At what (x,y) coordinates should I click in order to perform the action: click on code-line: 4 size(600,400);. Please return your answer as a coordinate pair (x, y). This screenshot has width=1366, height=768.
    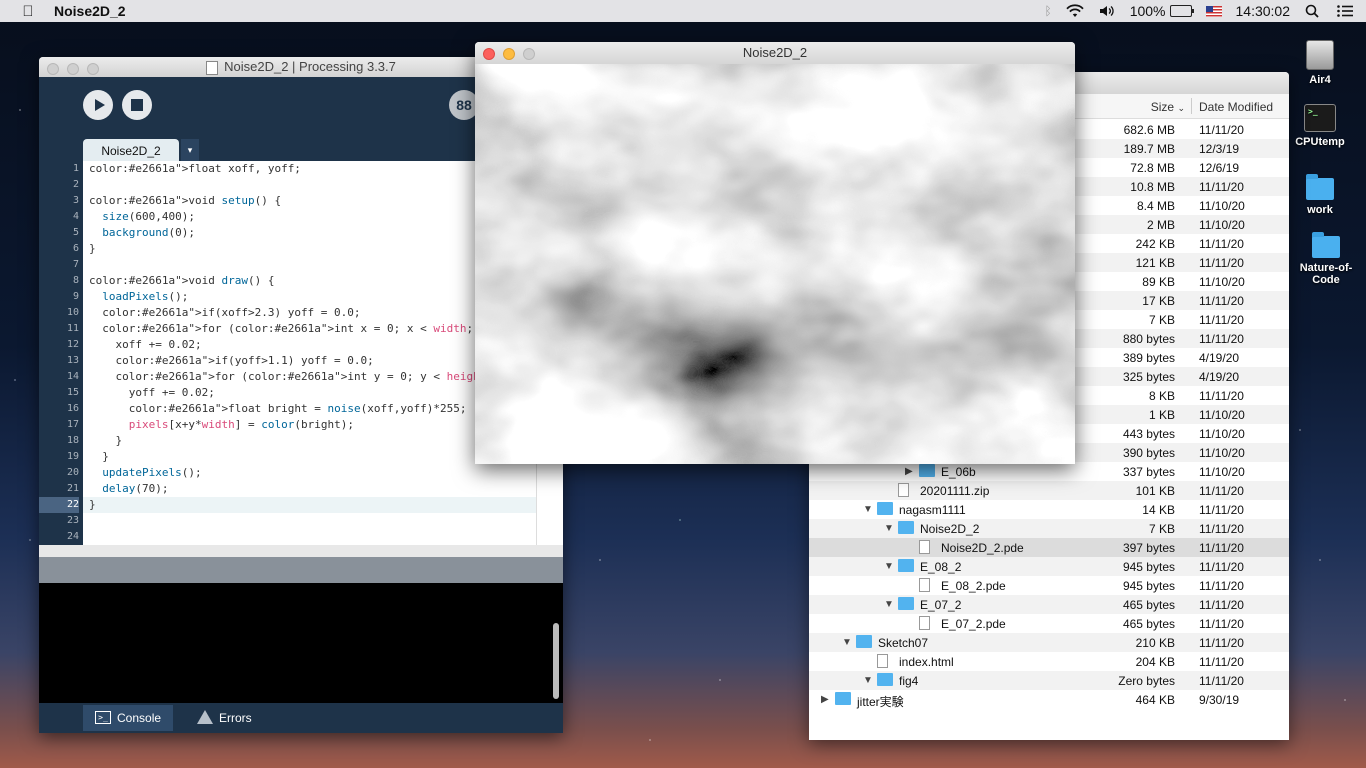
    Looking at the image, I should click on (305, 217).